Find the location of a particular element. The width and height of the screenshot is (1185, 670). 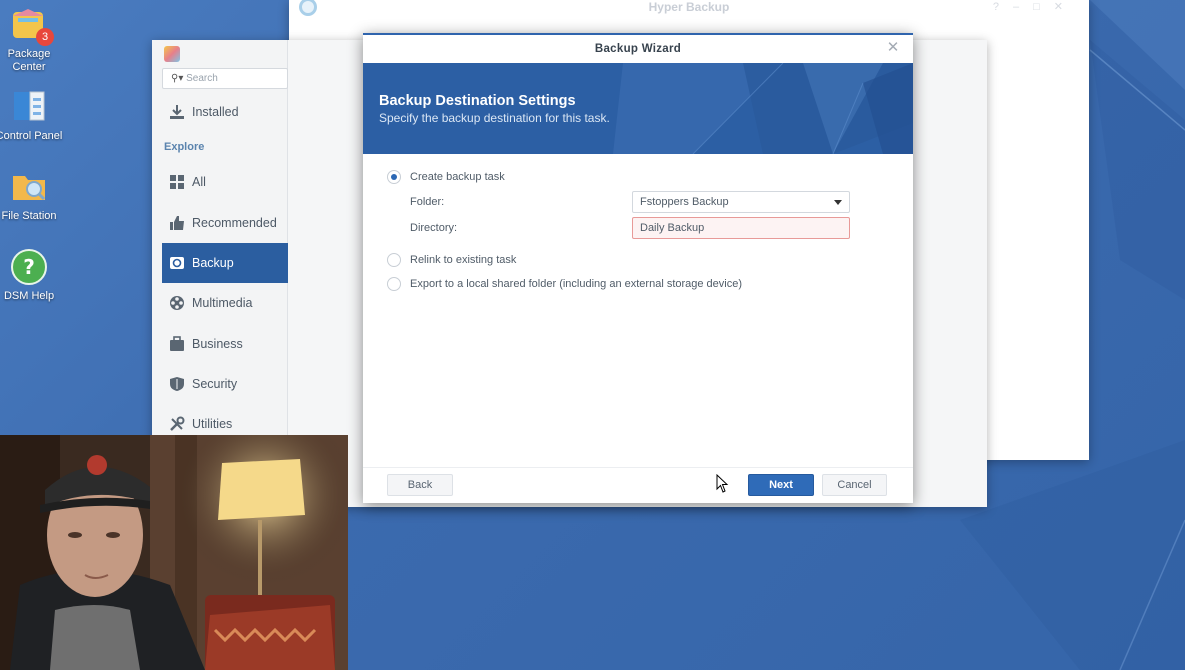

folder-label: Folder: is located at coordinates (427, 202).